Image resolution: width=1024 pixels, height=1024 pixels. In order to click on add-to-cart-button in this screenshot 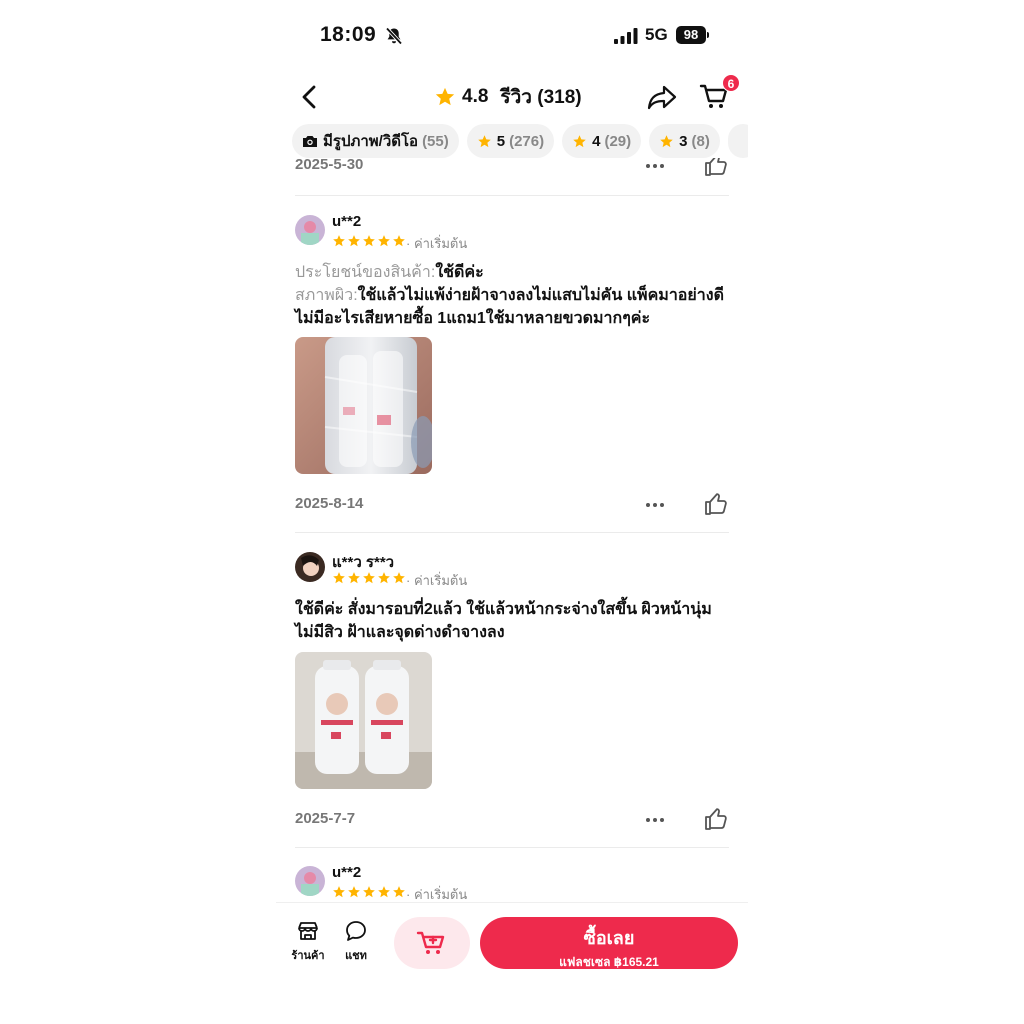, I will do `click(432, 943)`.